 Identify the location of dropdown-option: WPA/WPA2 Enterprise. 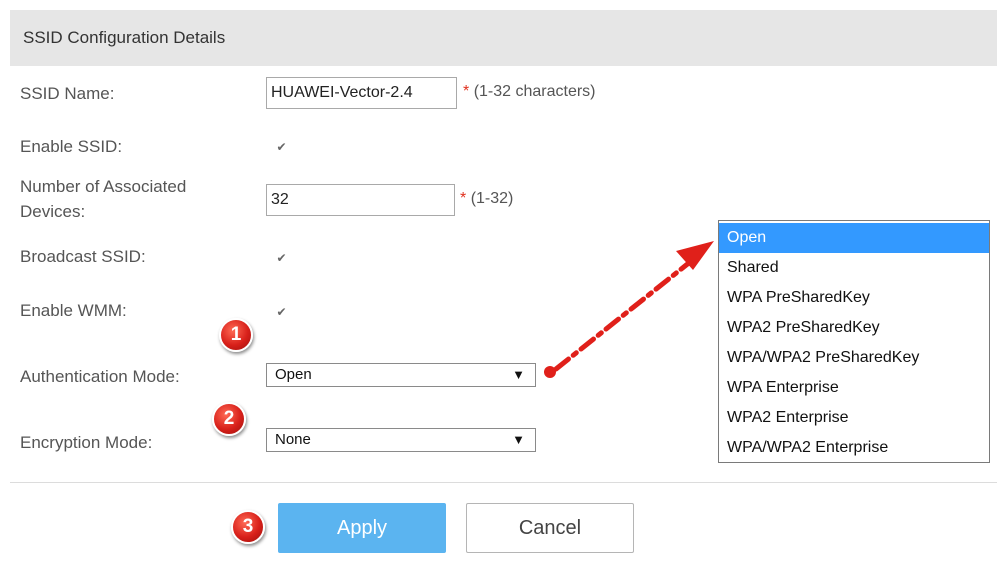
(854, 448).